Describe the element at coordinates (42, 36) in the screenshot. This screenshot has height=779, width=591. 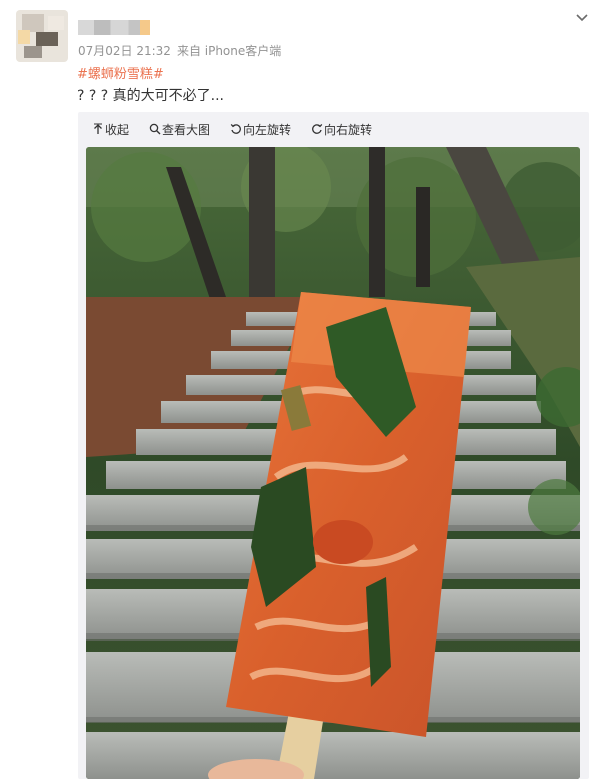
I see `avatar` at that location.